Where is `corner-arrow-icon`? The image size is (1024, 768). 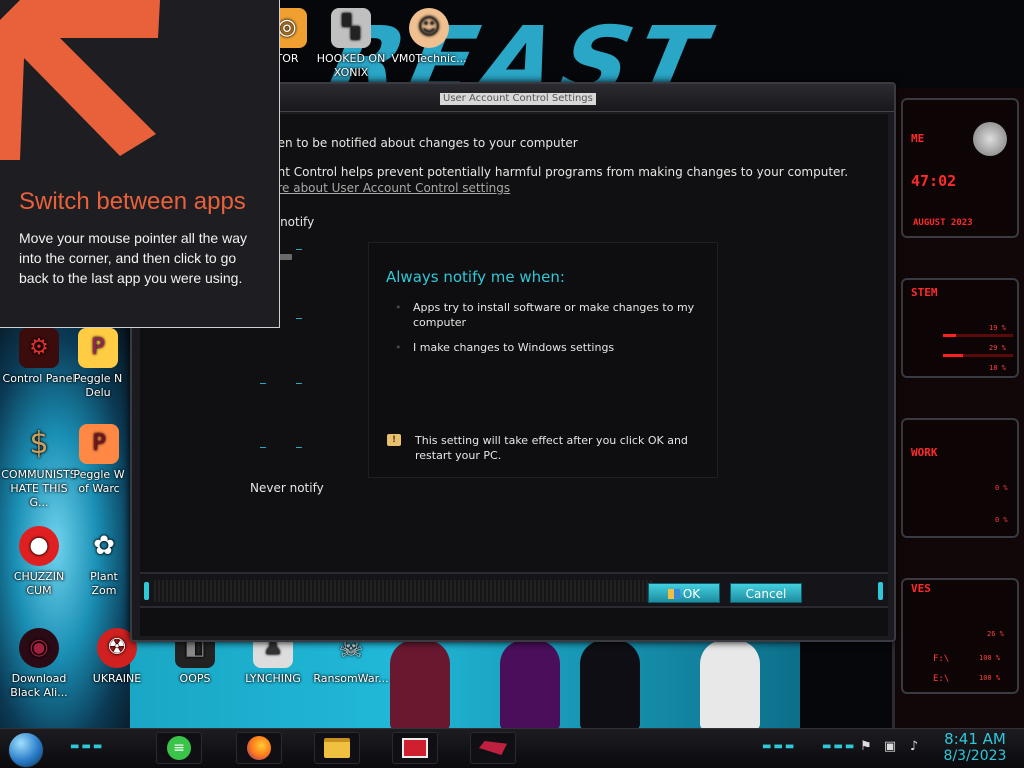 corner-arrow-icon is located at coordinates (80, 80).